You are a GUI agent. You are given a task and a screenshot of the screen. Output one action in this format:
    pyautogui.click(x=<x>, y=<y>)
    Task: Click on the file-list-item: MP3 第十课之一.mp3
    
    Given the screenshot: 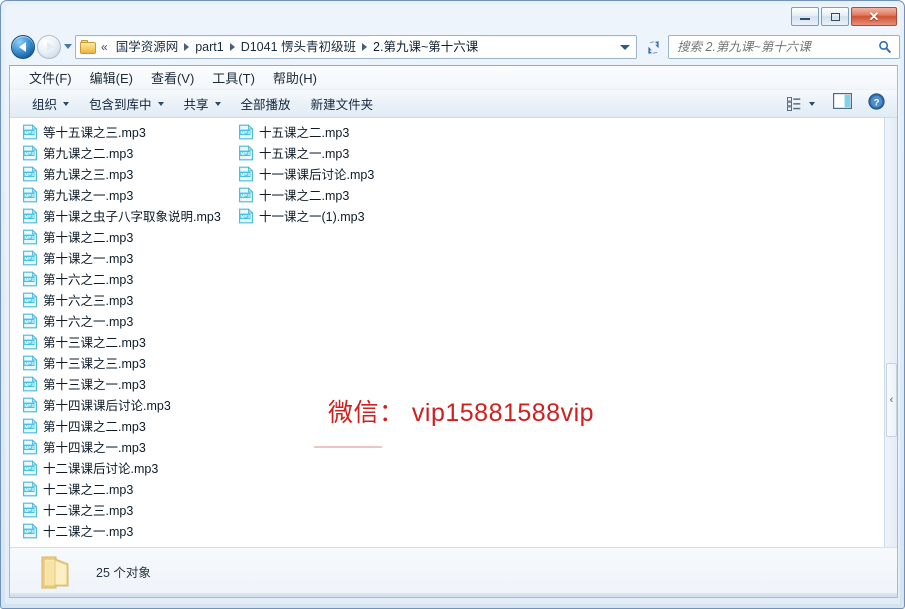 What is the action you would take?
    pyautogui.click(x=130, y=257)
    